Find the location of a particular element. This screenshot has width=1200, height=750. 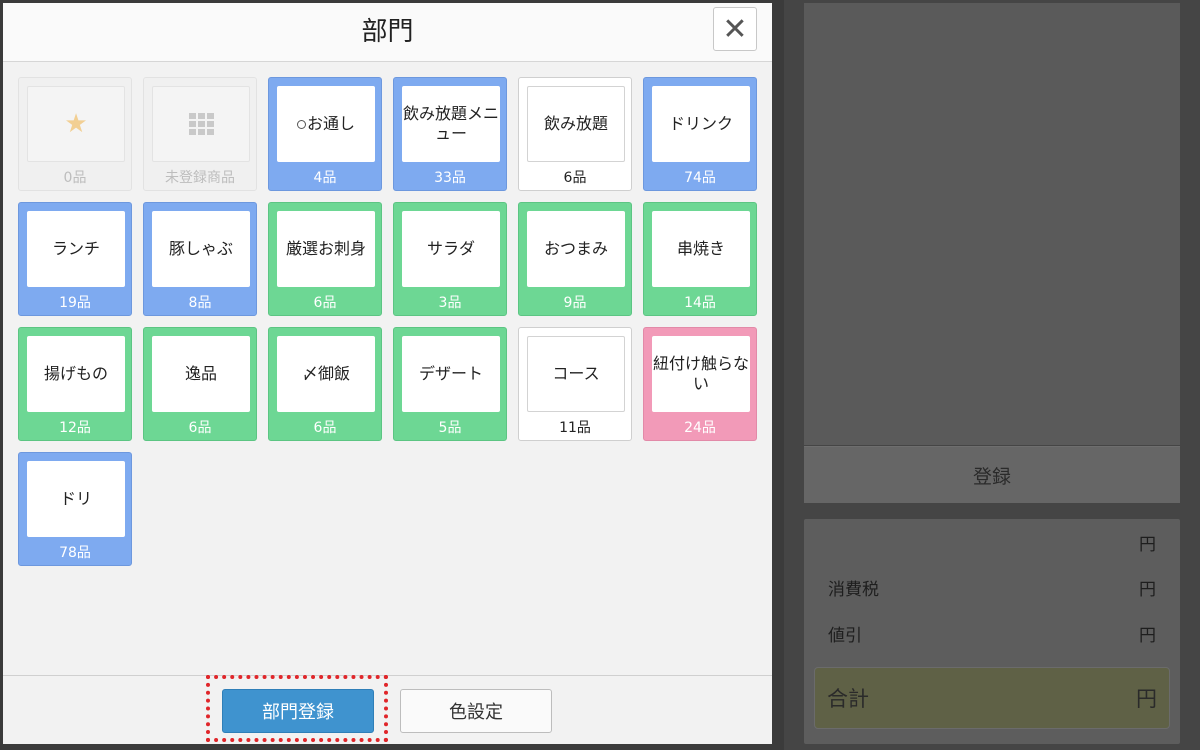

department-item-count: 24品 is located at coordinates (700, 428).